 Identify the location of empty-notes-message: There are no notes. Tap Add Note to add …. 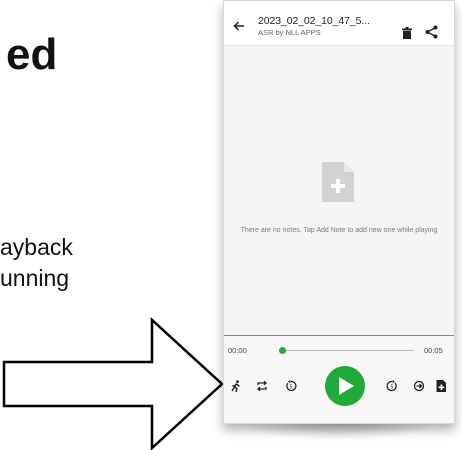
(339, 230).